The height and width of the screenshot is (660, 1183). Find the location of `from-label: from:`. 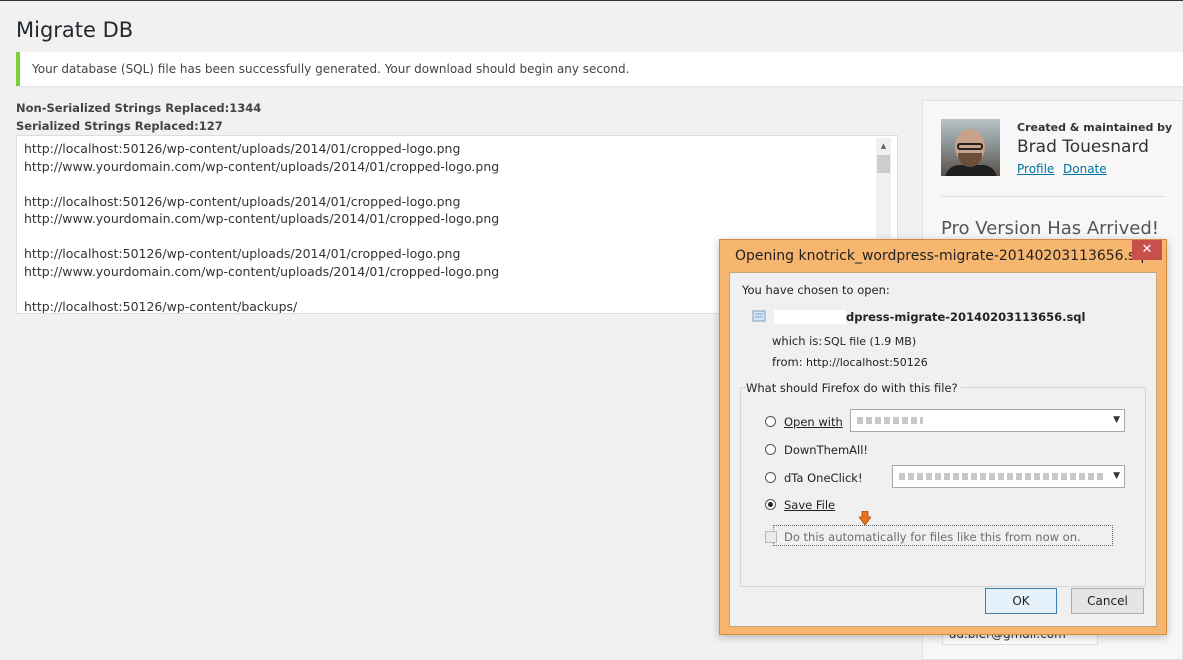

from-label: from: is located at coordinates (787, 362).